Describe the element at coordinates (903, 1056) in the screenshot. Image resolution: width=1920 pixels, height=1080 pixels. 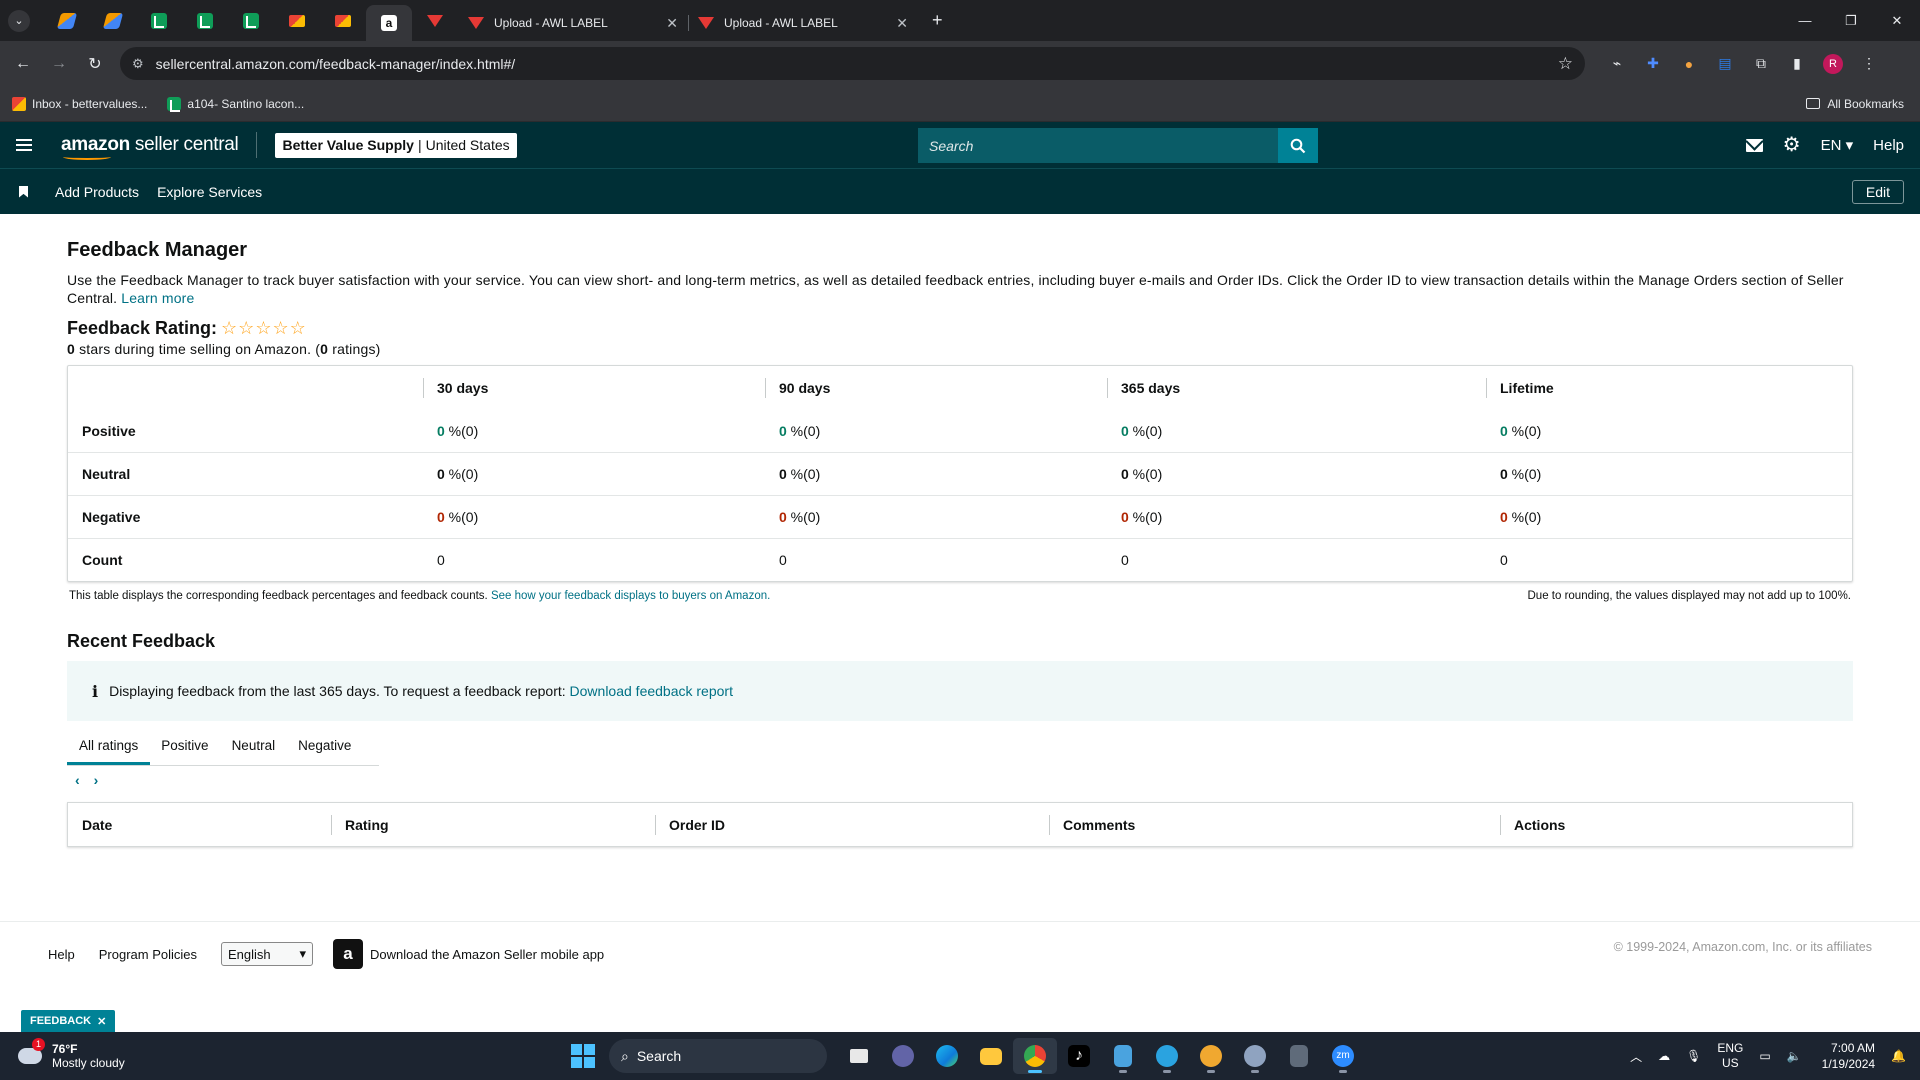
I see `teams-icon` at that location.